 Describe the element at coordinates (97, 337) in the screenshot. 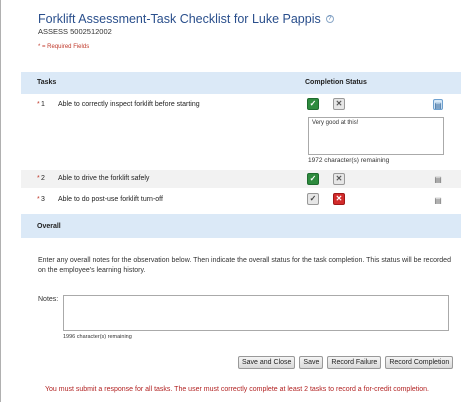

I see `notes-remaining-count: 1996 character(s) remaining` at that location.